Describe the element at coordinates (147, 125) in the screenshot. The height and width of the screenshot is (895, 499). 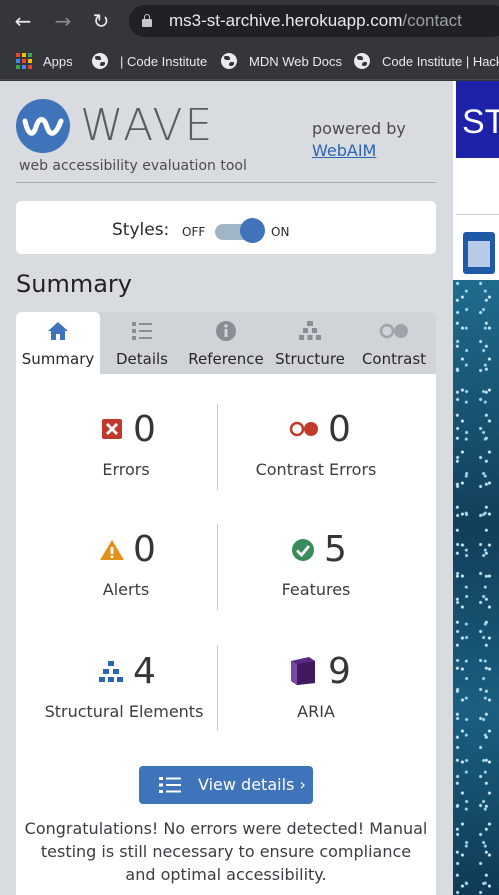
I see `wave-wordmark: WAVE` at that location.